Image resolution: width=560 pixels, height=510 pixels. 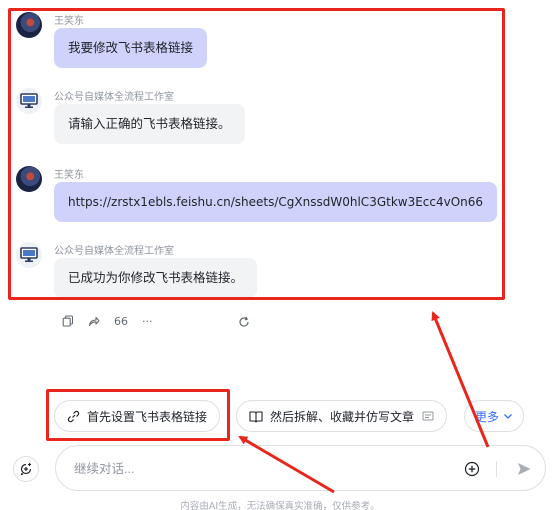 I want to click on message-bot-1: 公众号自媒体全流程工作室 请输入正确的飞书表格链接。, so click(x=256, y=117).